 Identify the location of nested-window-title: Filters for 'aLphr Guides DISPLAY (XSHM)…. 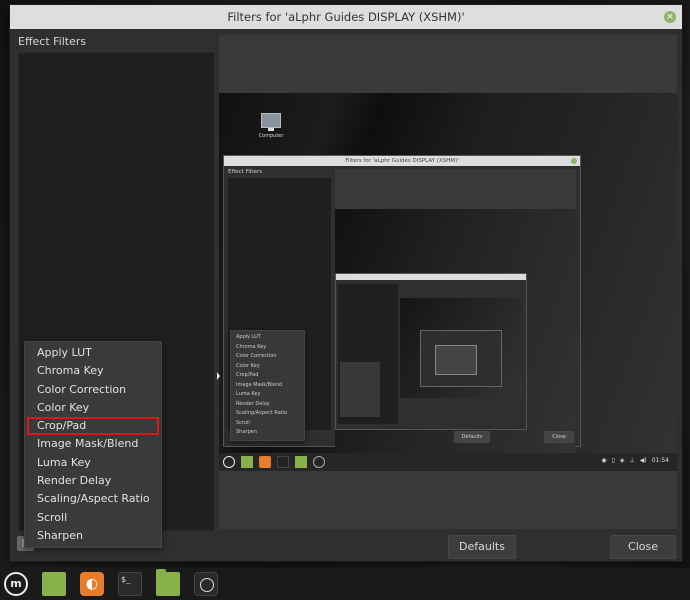
(402, 161).